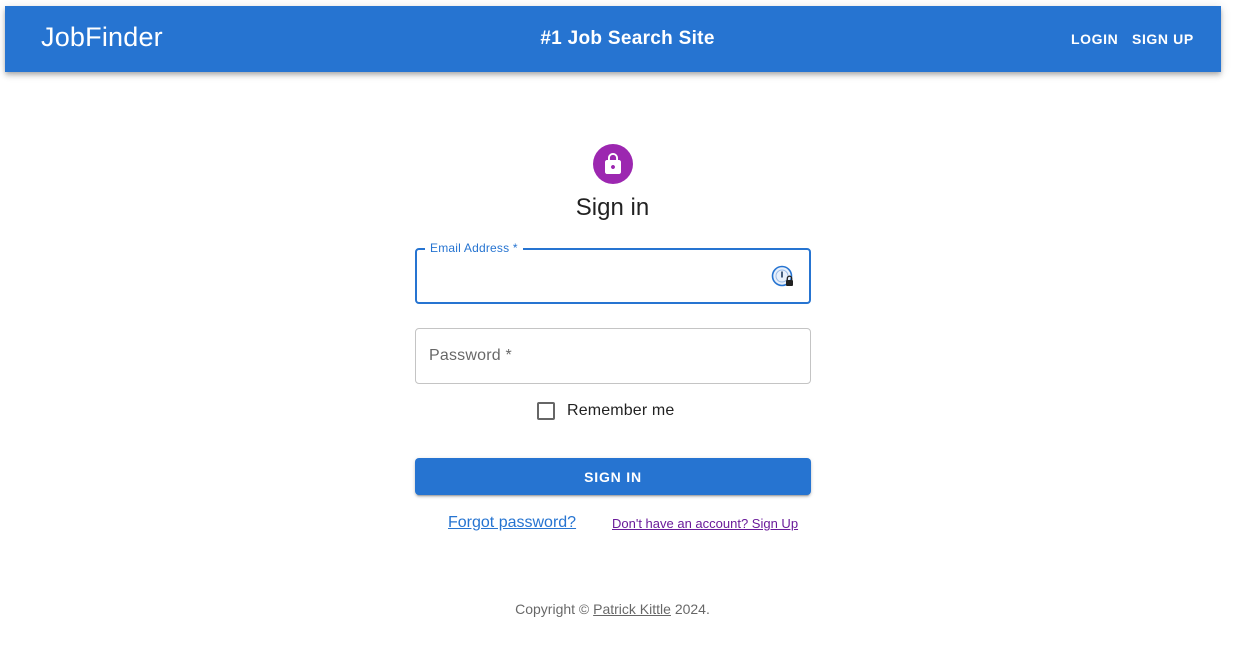 This screenshot has height=649, width=1235. What do you see at coordinates (690, 609) in the screenshot?
I see `copyright-suffix: 2024.` at bounding box center [690, 609].